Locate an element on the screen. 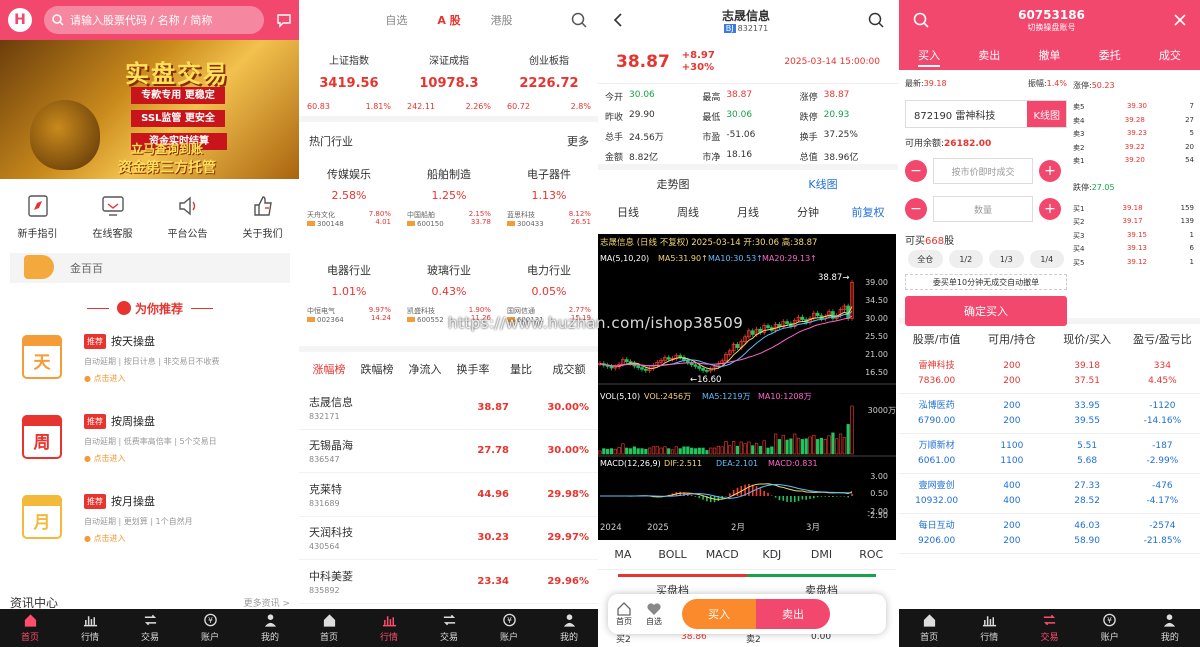  price-input: 按市价即时成交 is located at coordinates (983, 171).